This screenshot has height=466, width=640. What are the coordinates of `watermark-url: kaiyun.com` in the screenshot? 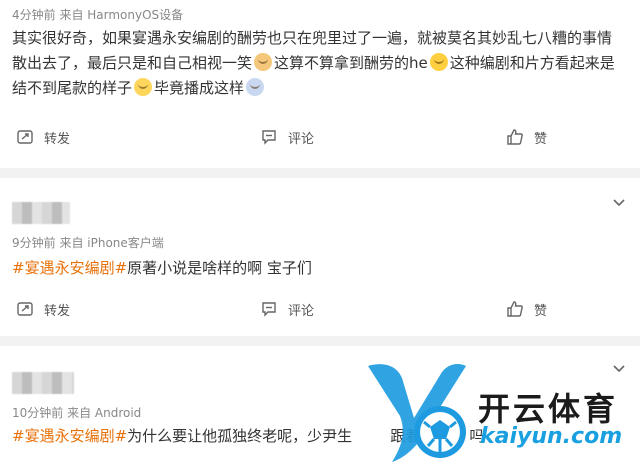 It's located at (551, 436).